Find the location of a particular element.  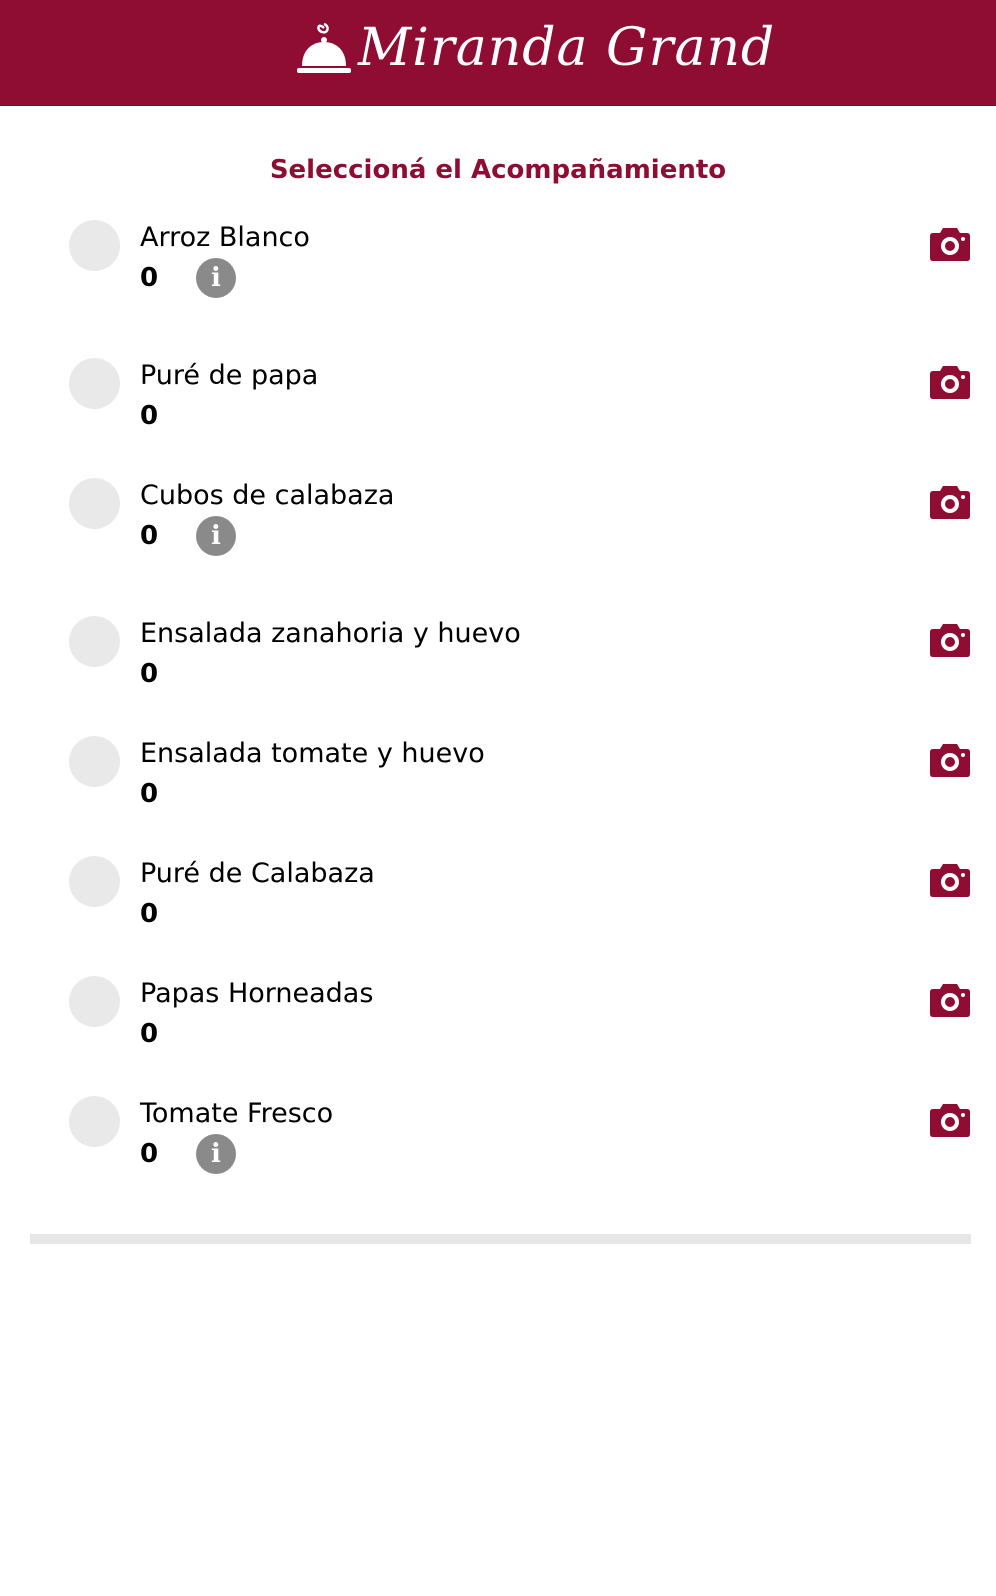

item-name: Puré de papa is located at coordinates (229, 375).